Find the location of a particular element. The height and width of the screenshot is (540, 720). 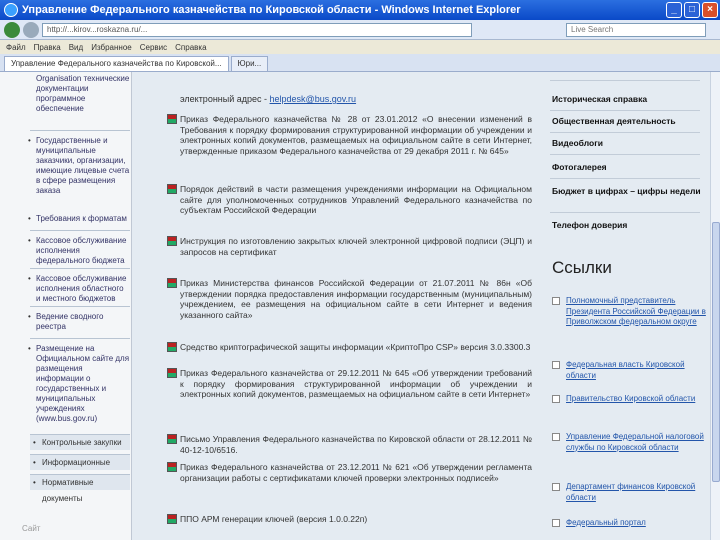

scrollbar-thumb is located at coordinates (716, 352).